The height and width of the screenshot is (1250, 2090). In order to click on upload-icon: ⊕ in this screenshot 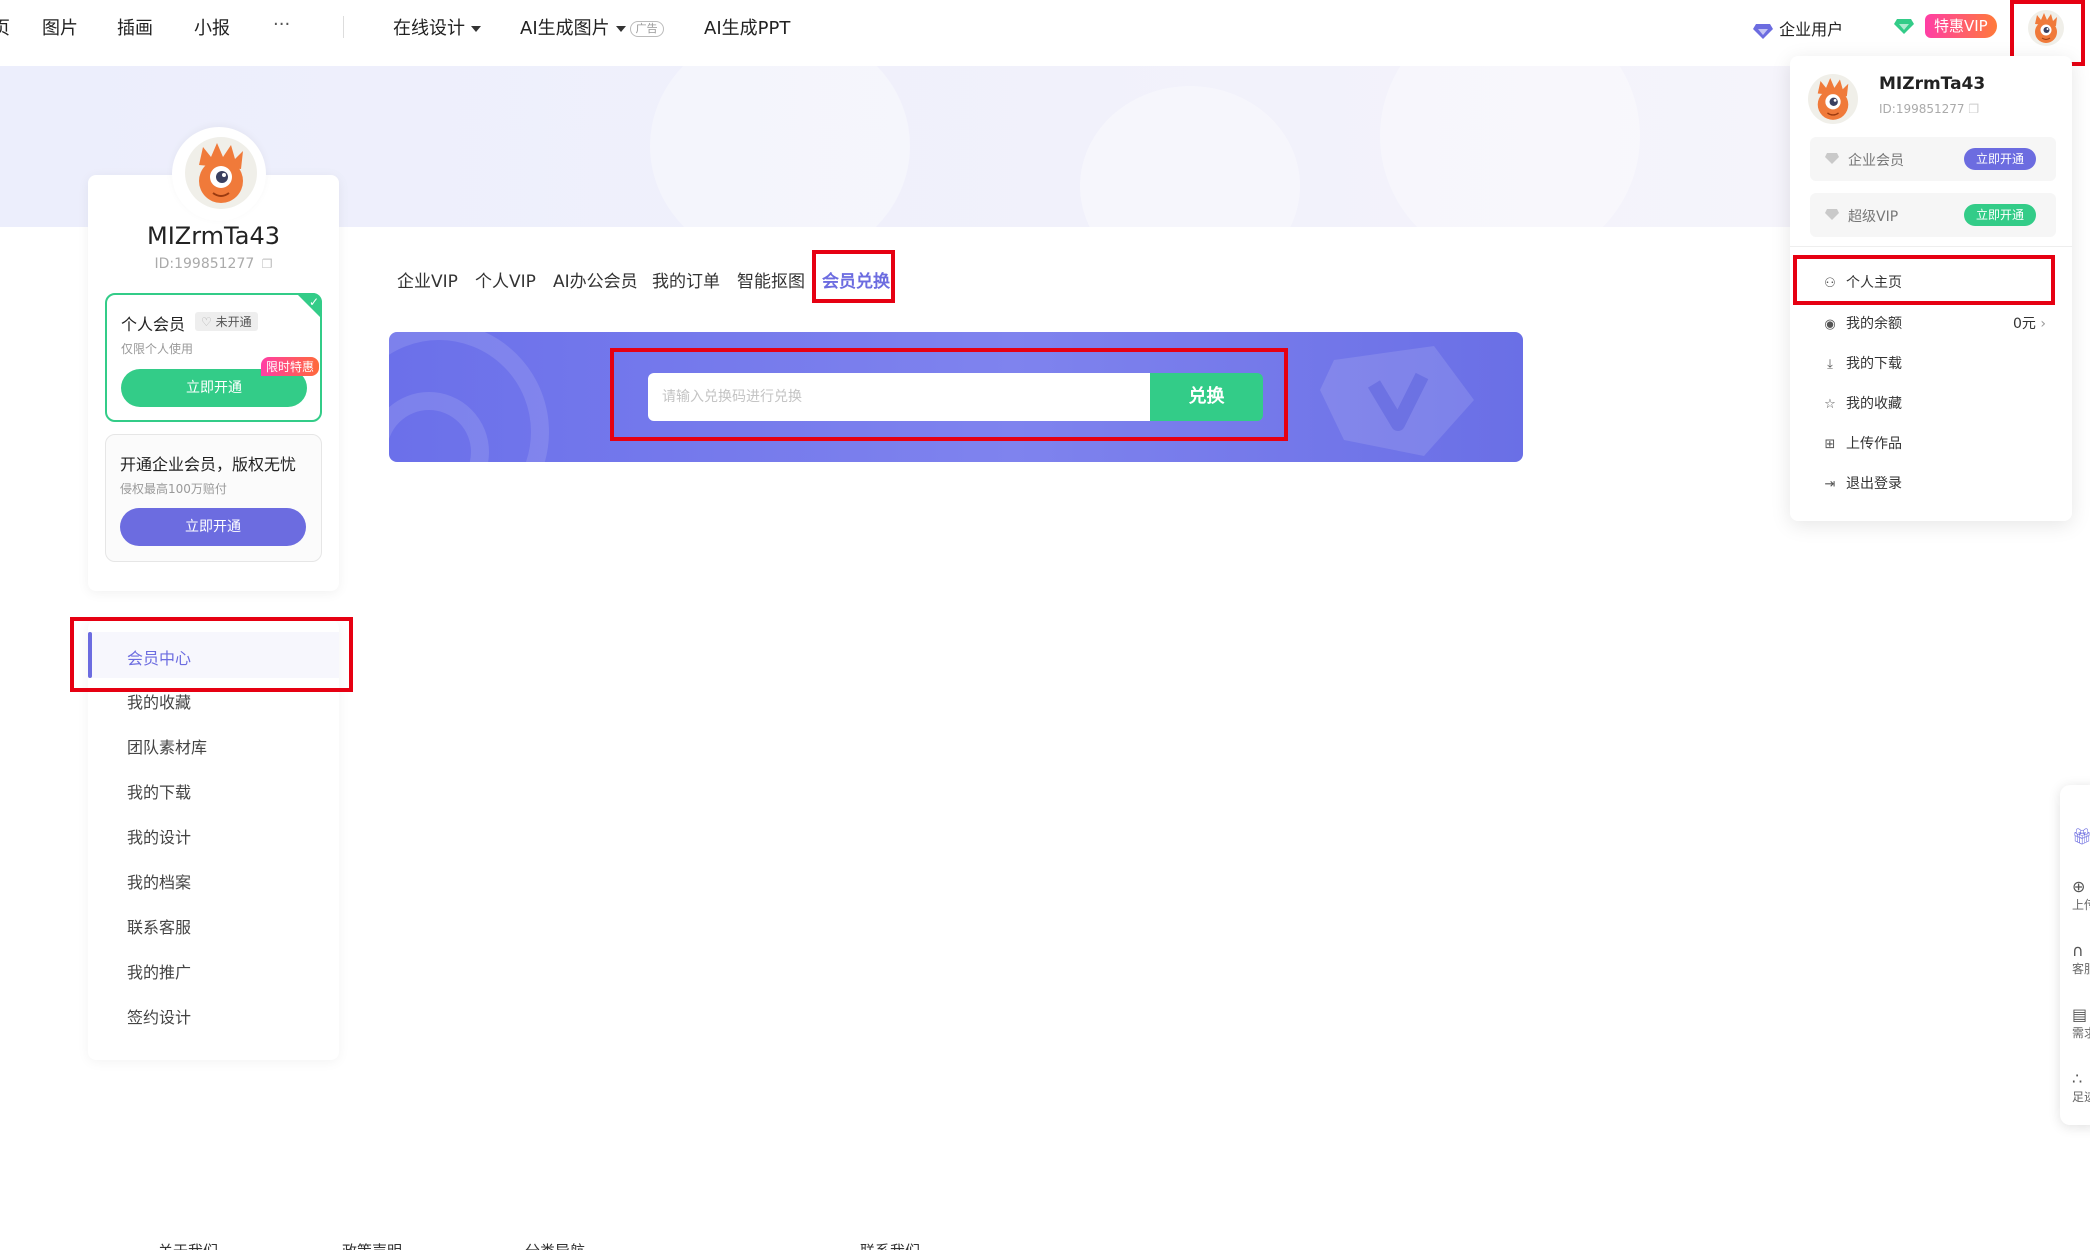, I will do `click(2079, 886)`.